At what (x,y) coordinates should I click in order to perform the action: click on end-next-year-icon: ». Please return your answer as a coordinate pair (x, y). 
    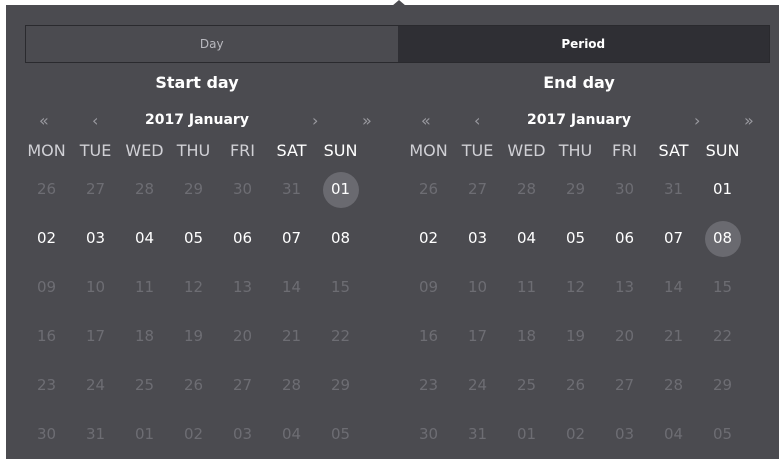
    Looking at the image, I should click on (749, 120).